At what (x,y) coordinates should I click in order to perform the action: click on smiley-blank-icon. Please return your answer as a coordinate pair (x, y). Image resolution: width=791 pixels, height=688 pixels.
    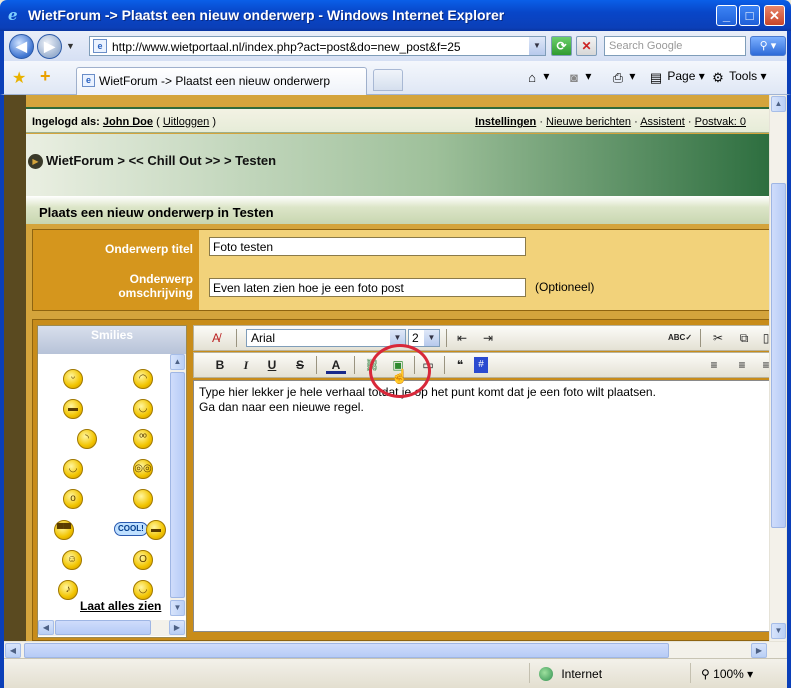
    Looking at the image, I should click on (143, 499).